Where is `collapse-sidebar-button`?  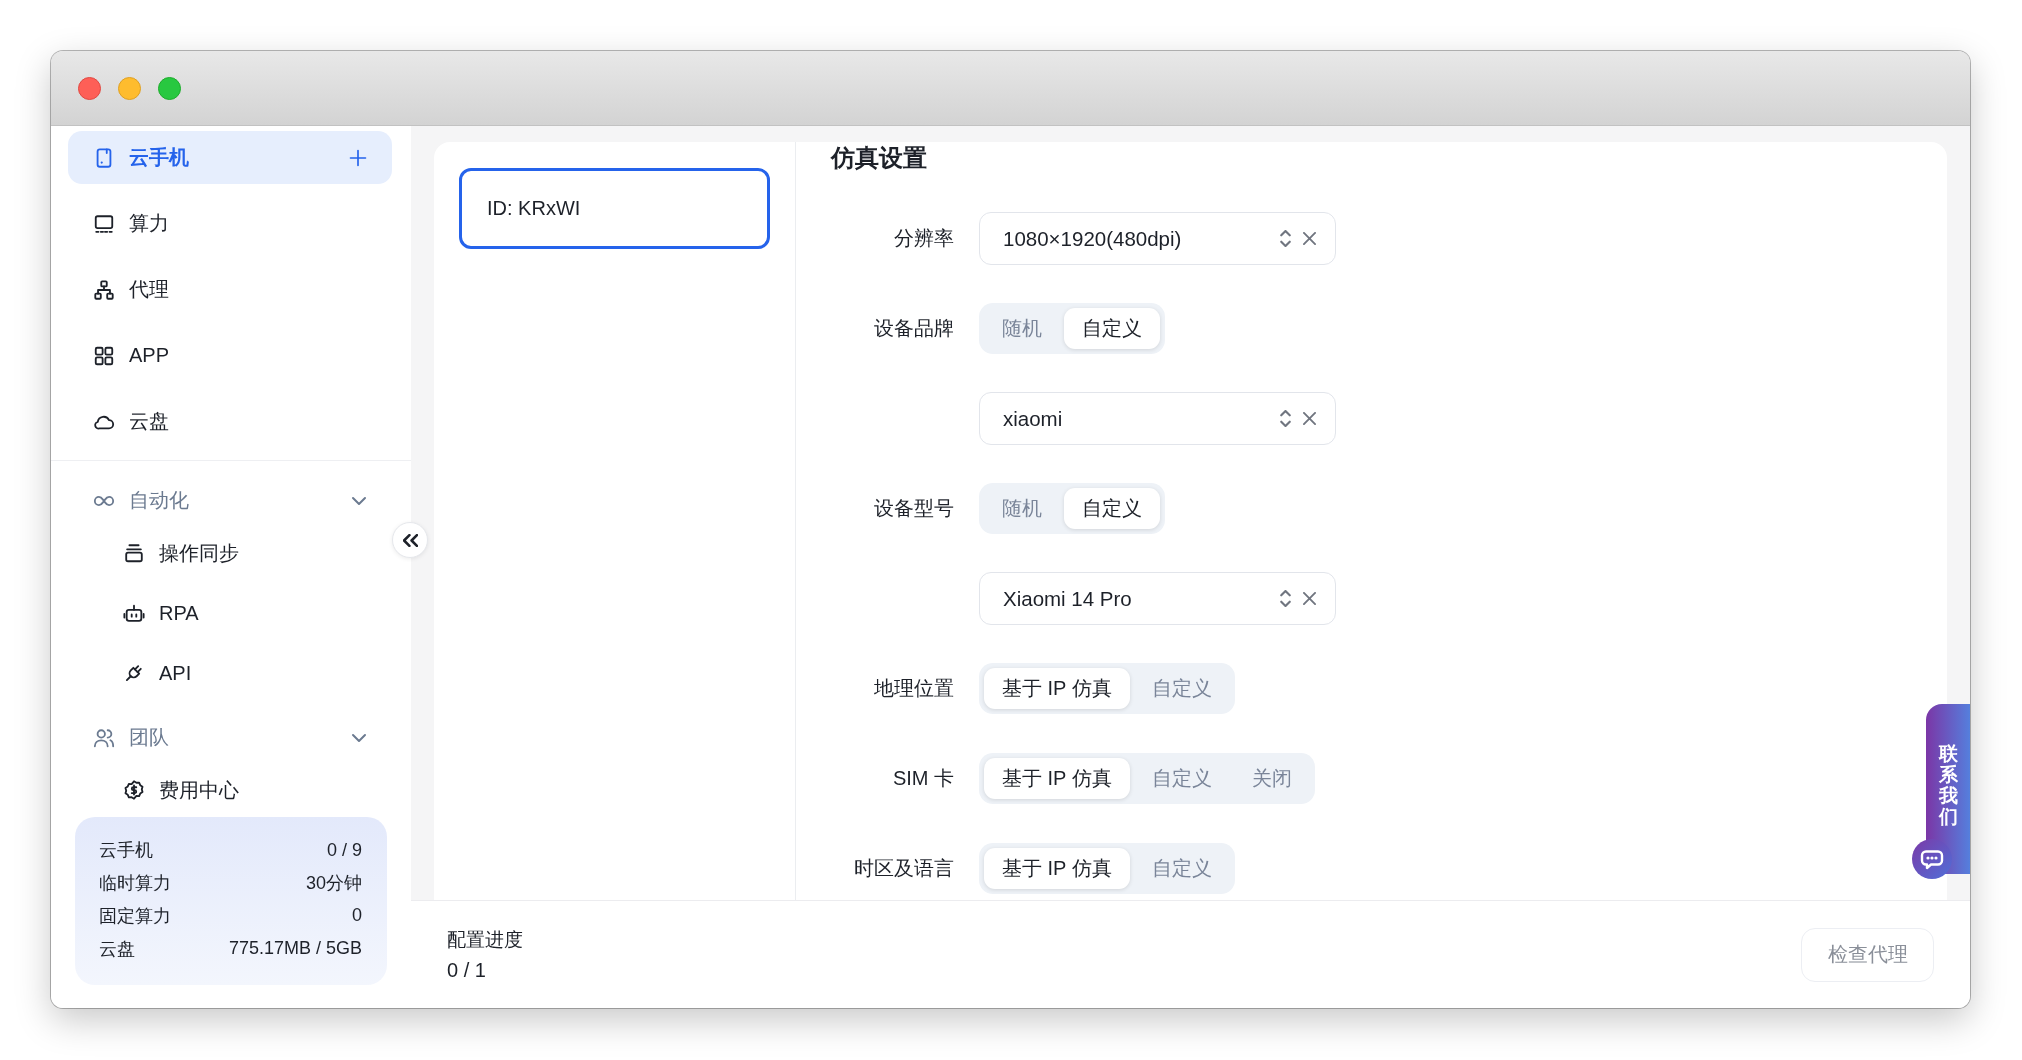
collapse-sidebar-button is located at coordinates (410, 540).